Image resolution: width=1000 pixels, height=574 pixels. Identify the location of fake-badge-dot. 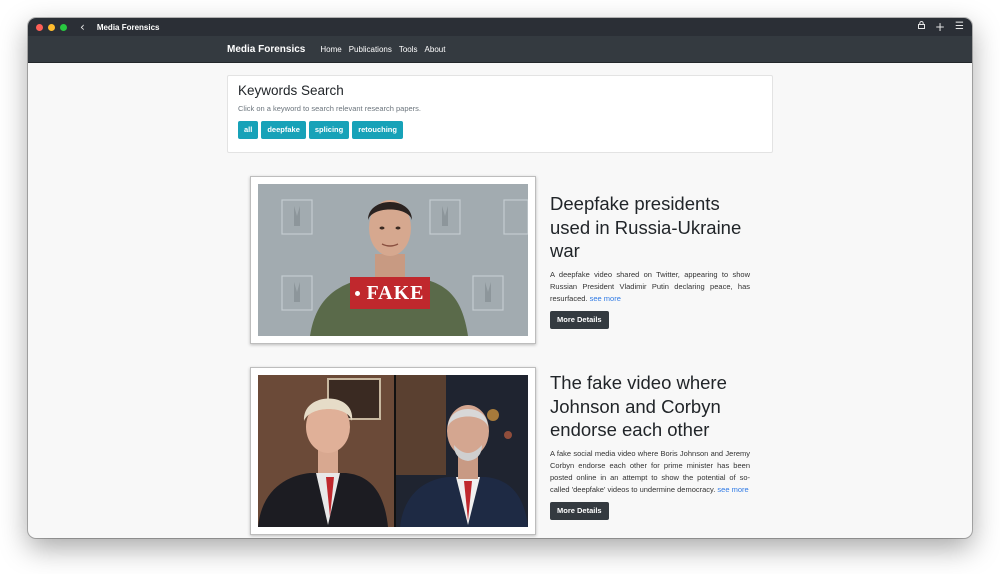
(358, 293).